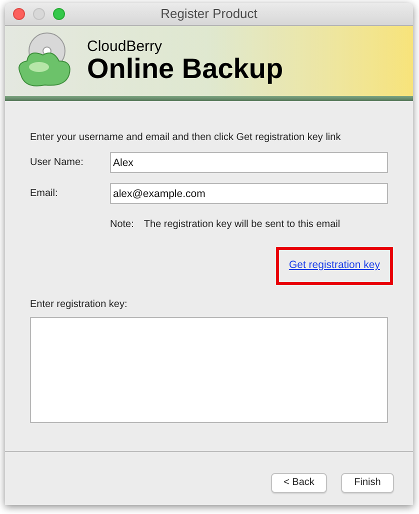  Describe the element at coordinates (39, 14) in the screenshot. I see `minimize-button` at that location.